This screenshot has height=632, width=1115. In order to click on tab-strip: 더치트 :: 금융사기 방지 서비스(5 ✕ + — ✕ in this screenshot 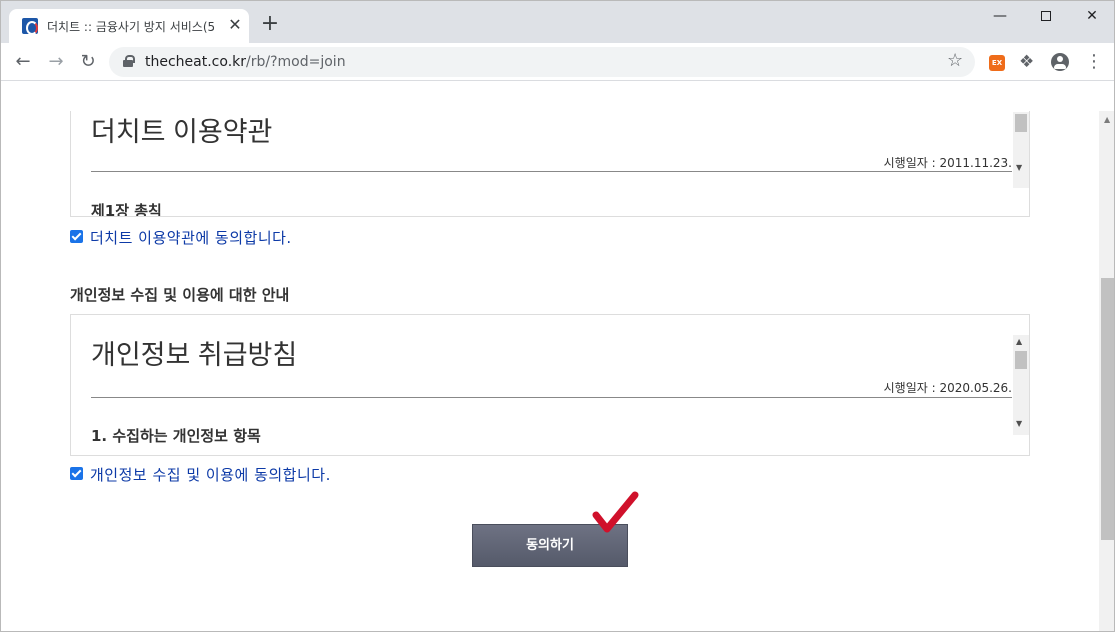, I will do `click(557, 22)`.